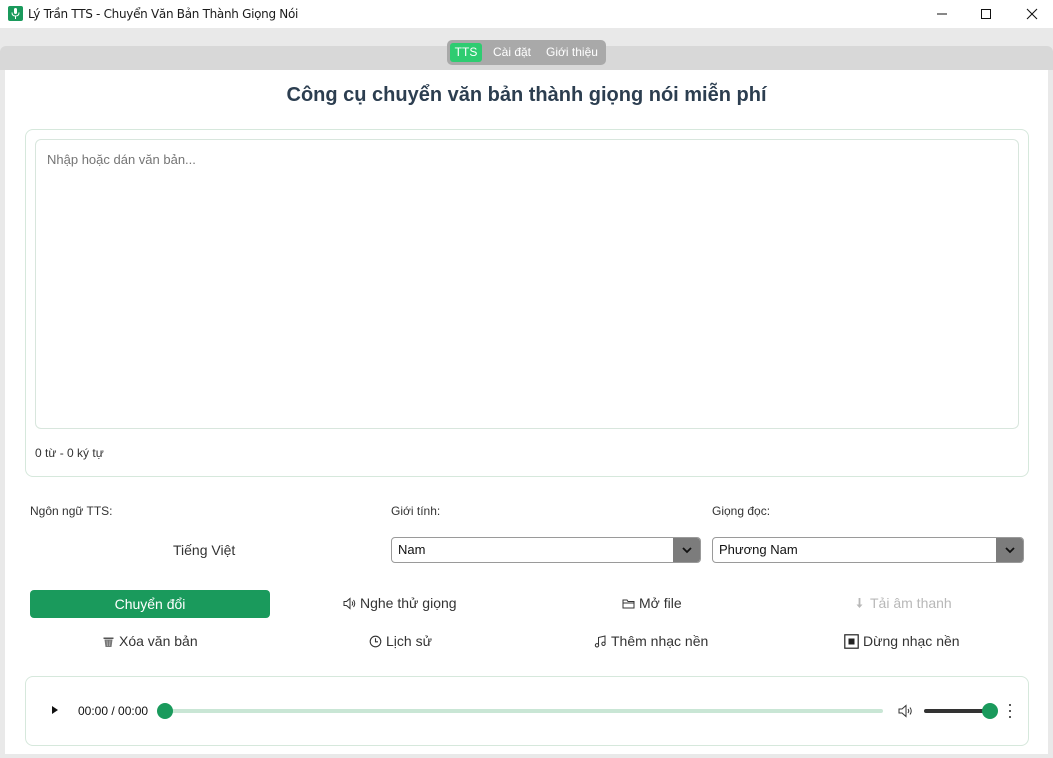  What do you see at coordinates (546, 550) in the screenshot?
I see `gender-select: Nam` at bounding box center [546, 550].